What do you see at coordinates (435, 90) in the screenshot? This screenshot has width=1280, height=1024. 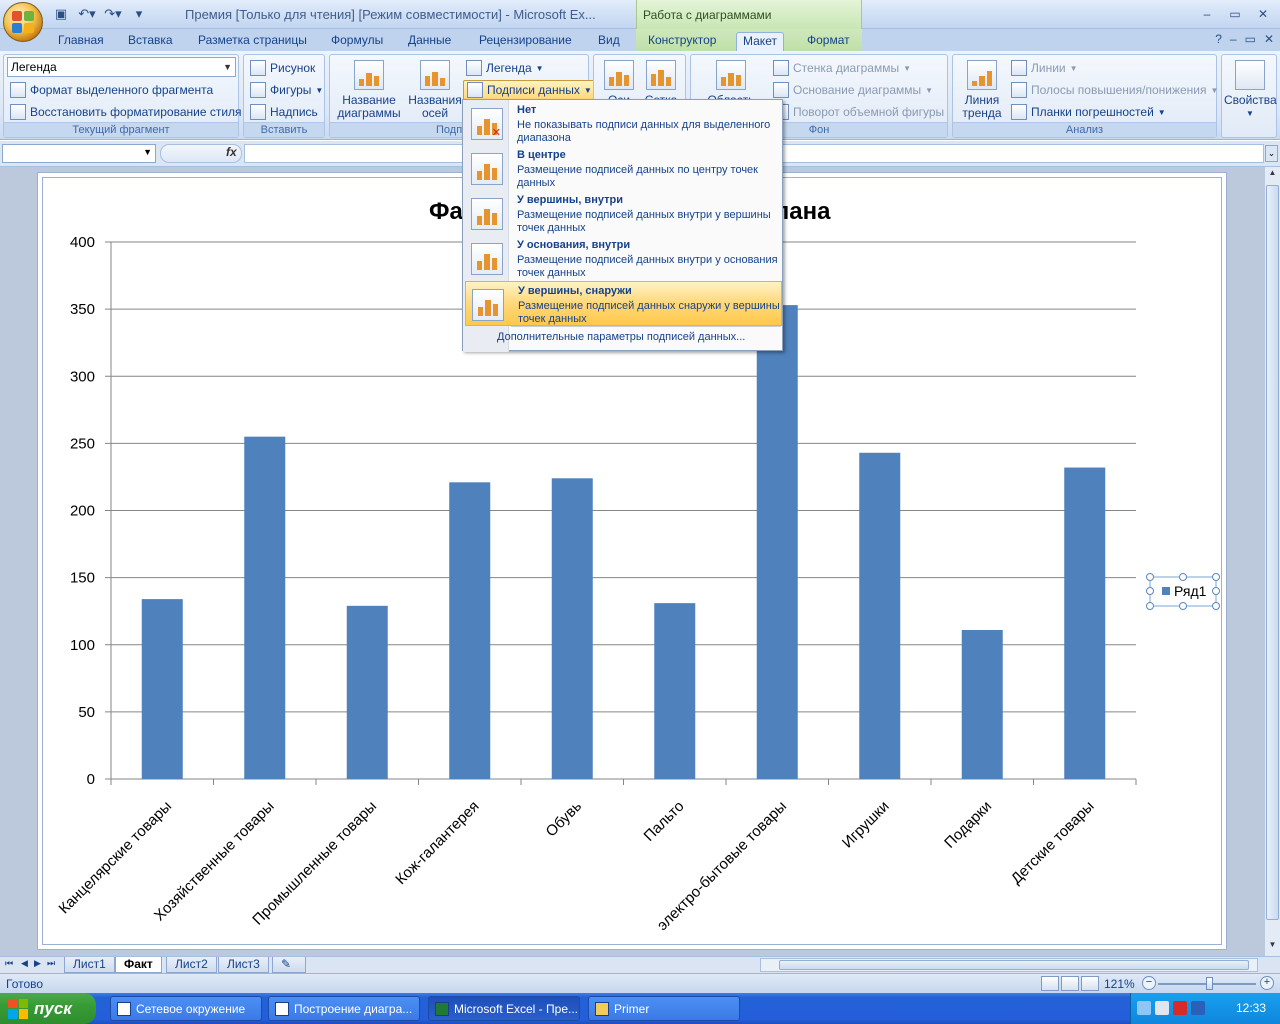 I see `axis-titles-button: Названия осей` at bounding box center [435, 90].